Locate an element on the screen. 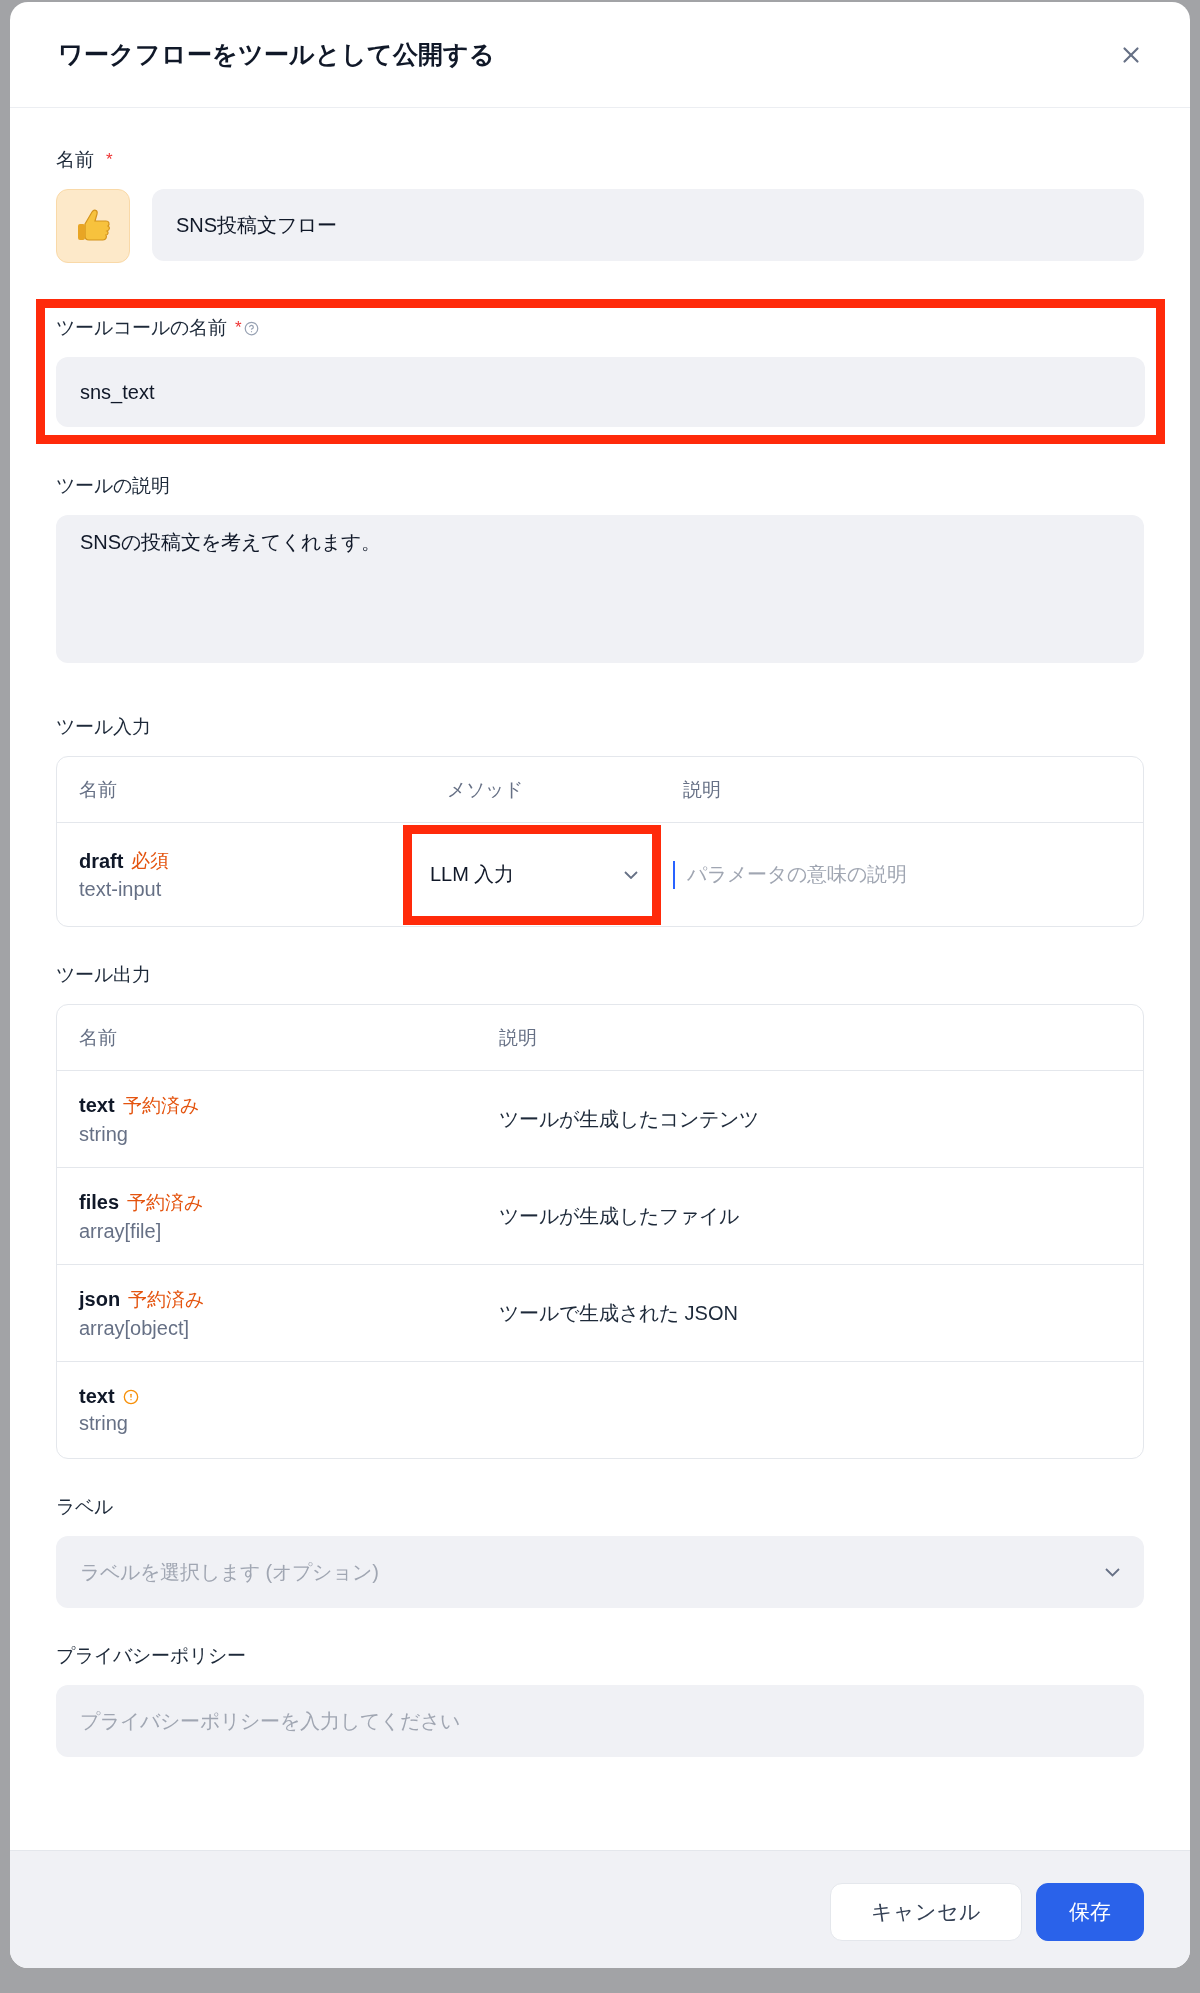 This screenshot has height=1993, width=1200. variable-name: json is located at coordinates (100, 1299).